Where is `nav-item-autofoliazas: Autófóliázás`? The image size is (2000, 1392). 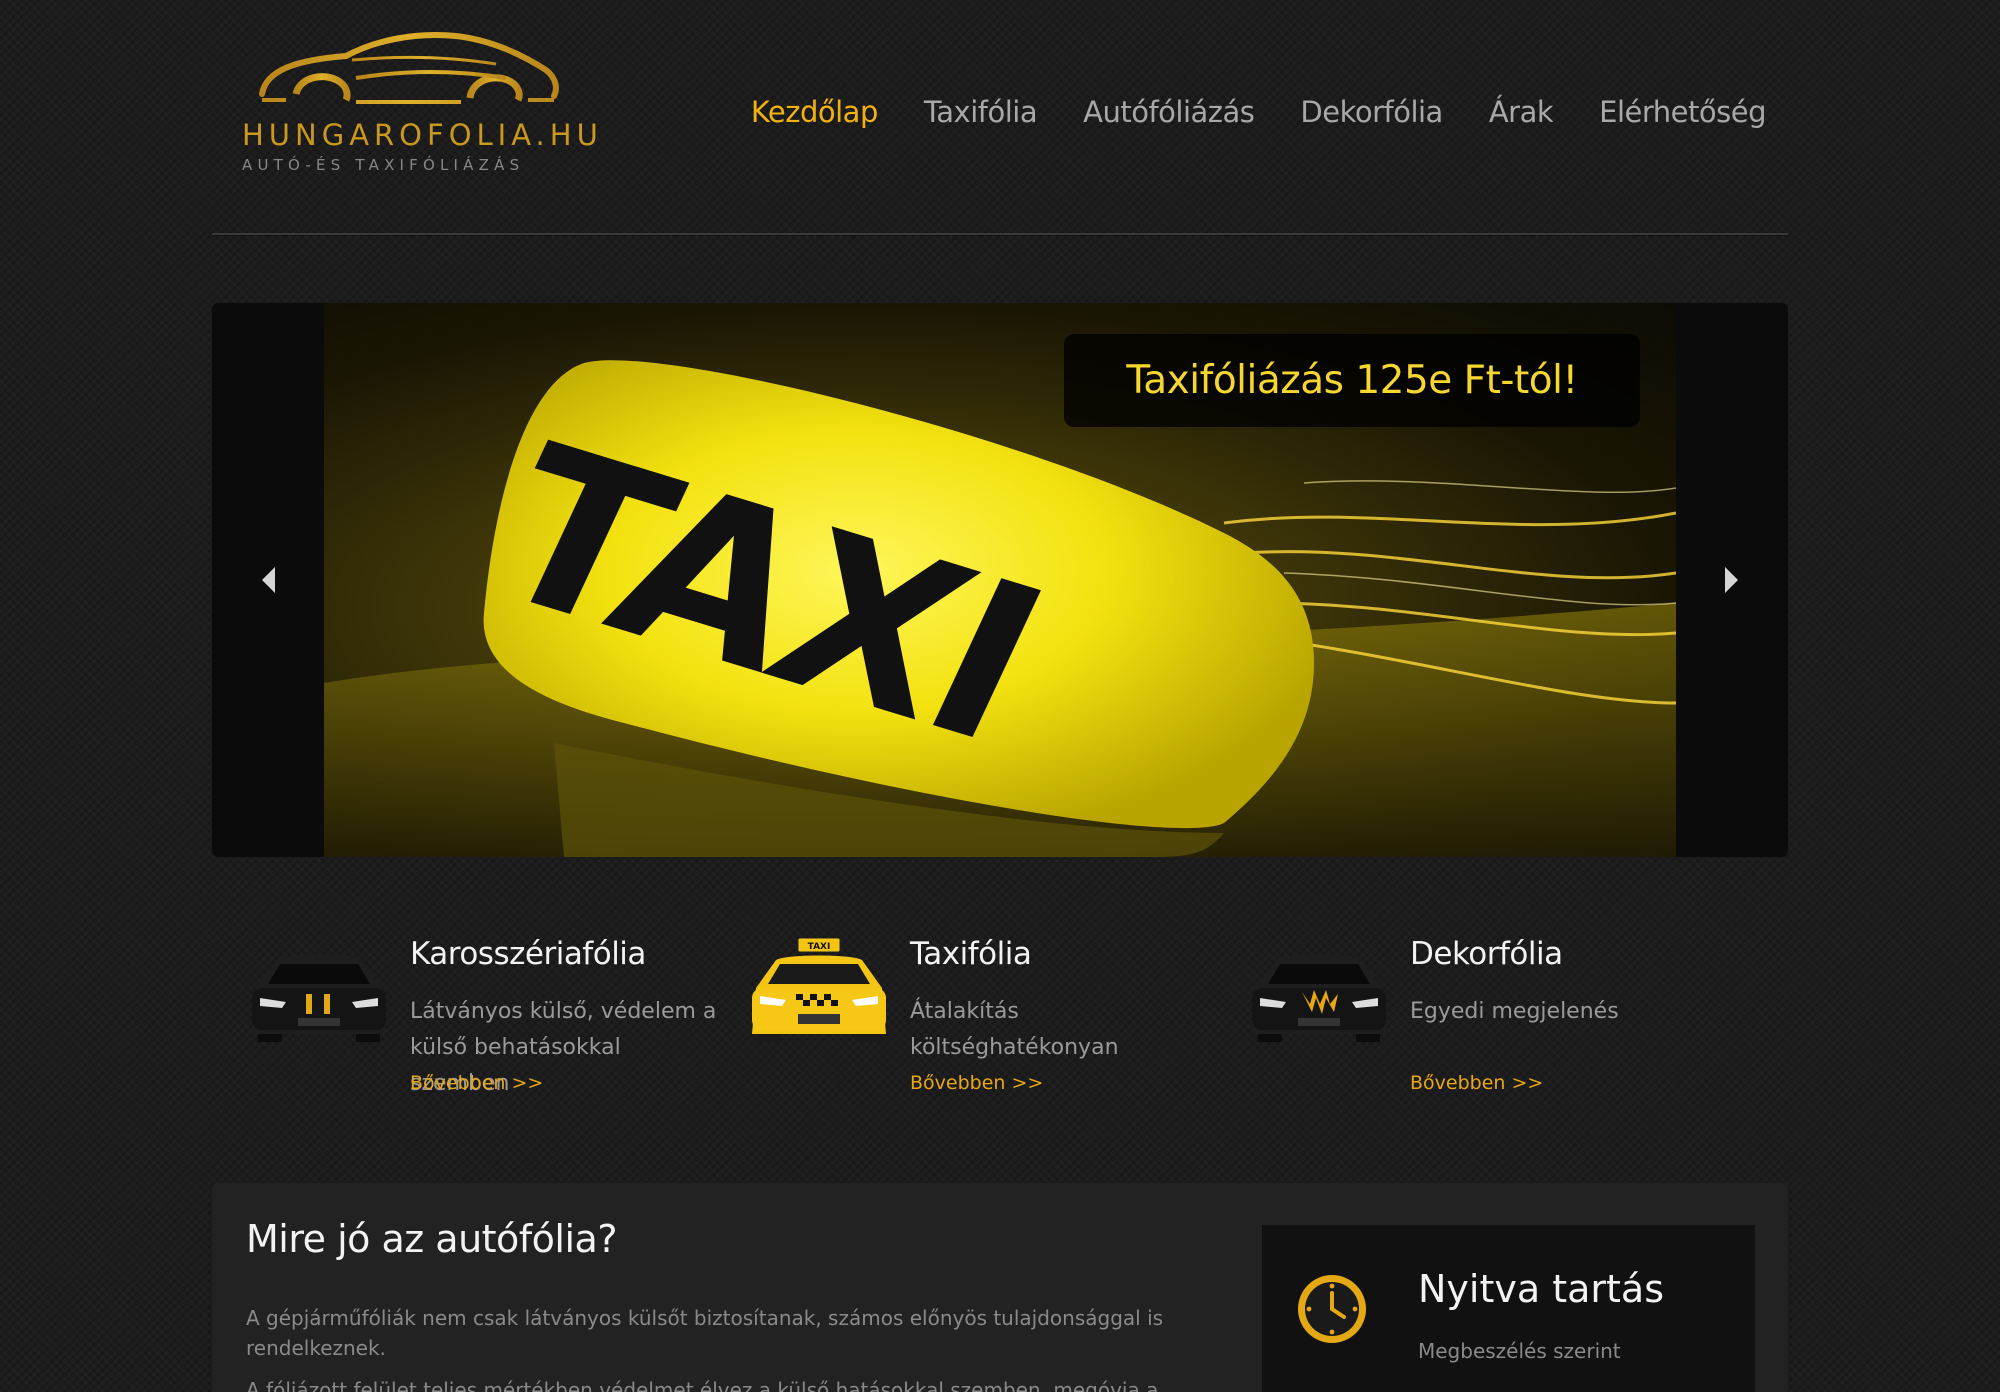 nav-item-autofoliazas: Autófóliázás is located at coordinates (1169, 112).